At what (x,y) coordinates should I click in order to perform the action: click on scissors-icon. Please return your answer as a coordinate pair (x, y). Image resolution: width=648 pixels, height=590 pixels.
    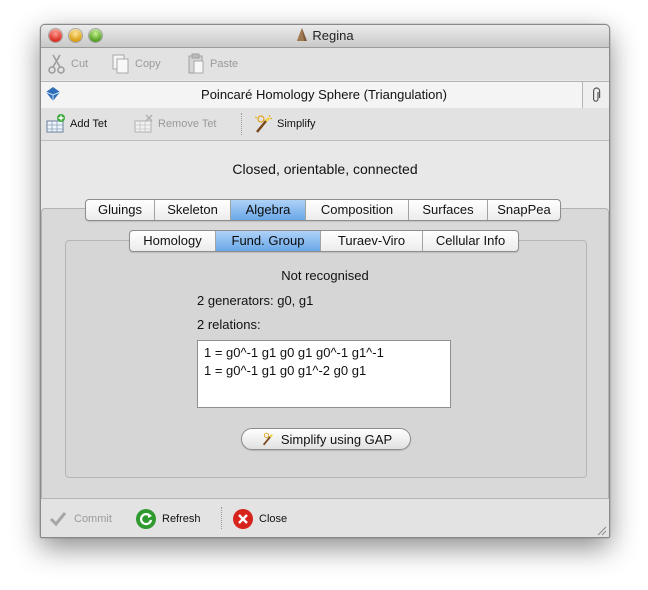
    Looking at the image, I should click on (57, 64).